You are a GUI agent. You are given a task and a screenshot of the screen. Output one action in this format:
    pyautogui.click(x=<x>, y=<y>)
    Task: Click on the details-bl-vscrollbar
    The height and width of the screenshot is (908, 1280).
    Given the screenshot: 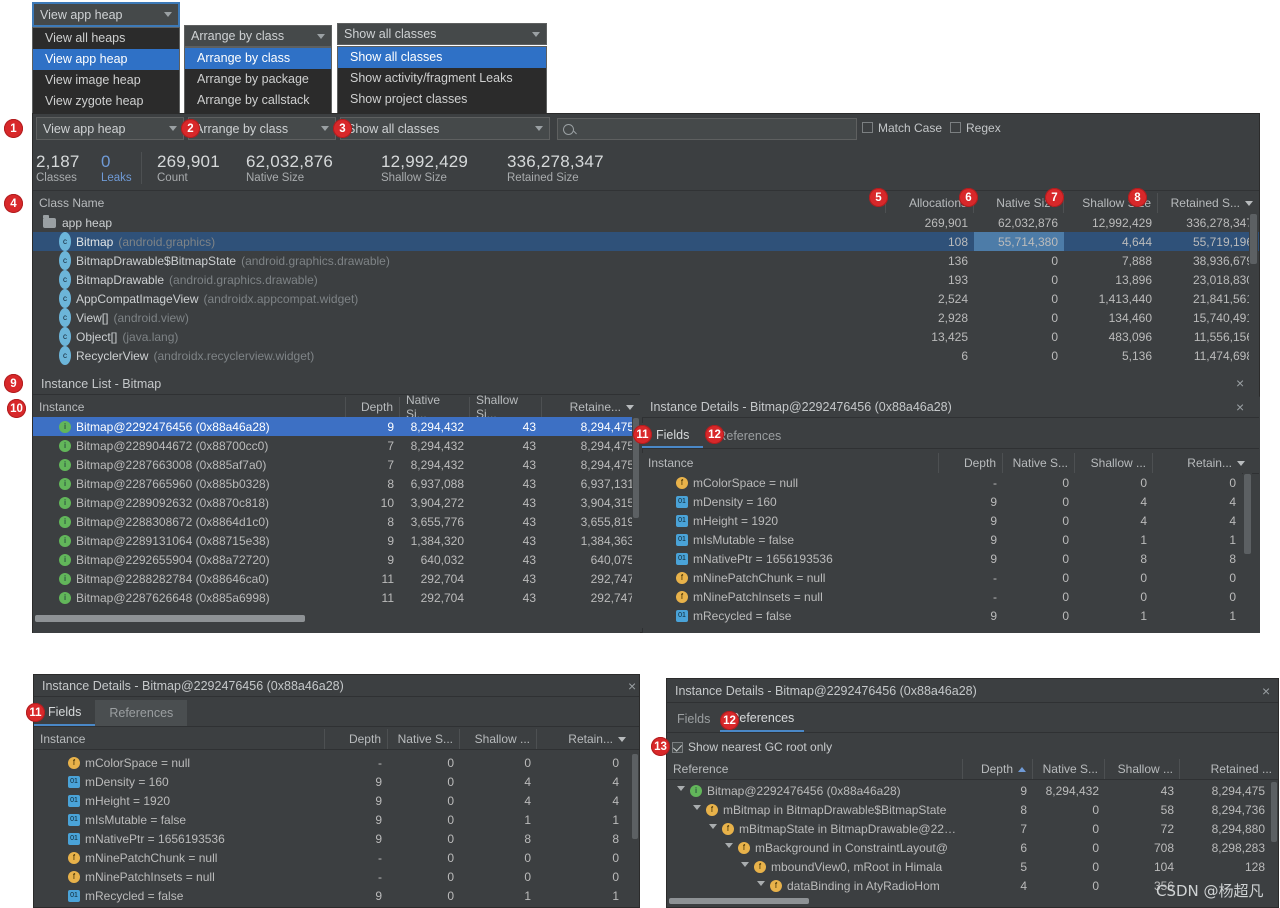 What is the action you would take?
    pyautogui.click(x=635, y=829)
    